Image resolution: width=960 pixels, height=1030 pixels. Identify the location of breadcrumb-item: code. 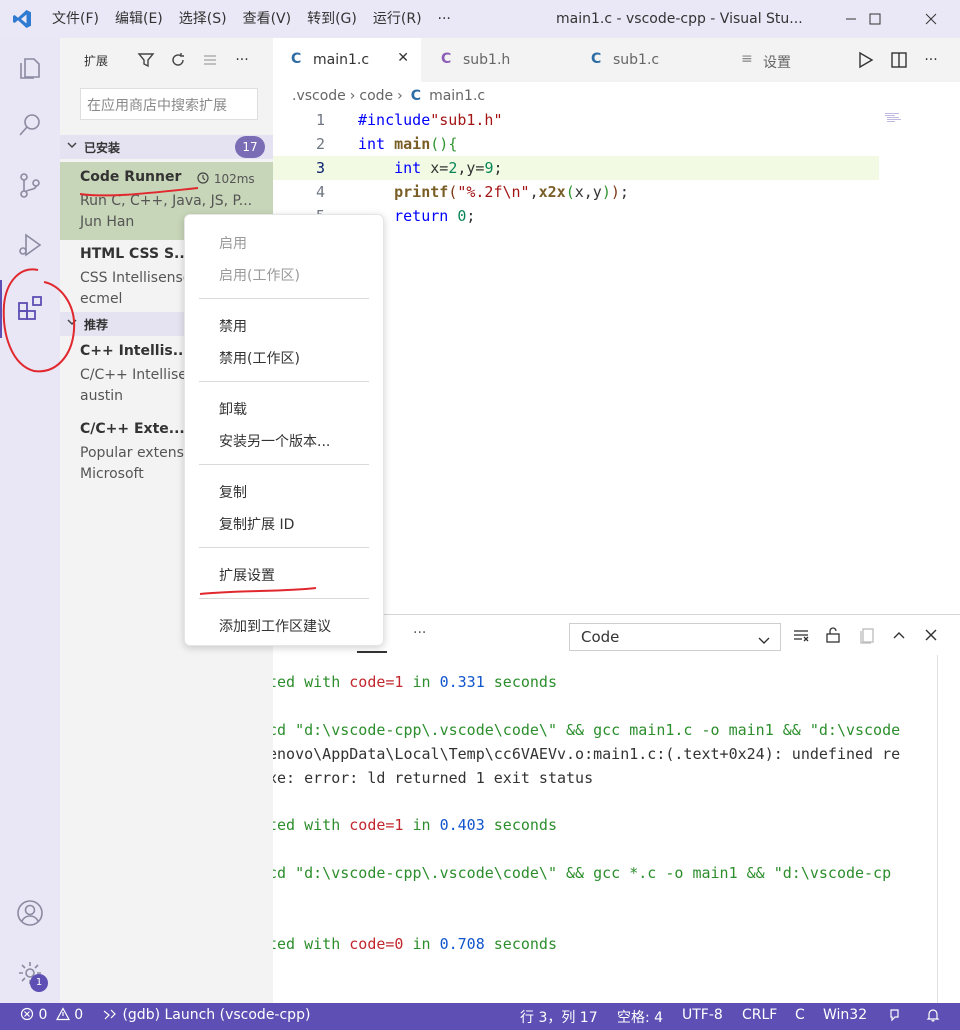
(376, 96).